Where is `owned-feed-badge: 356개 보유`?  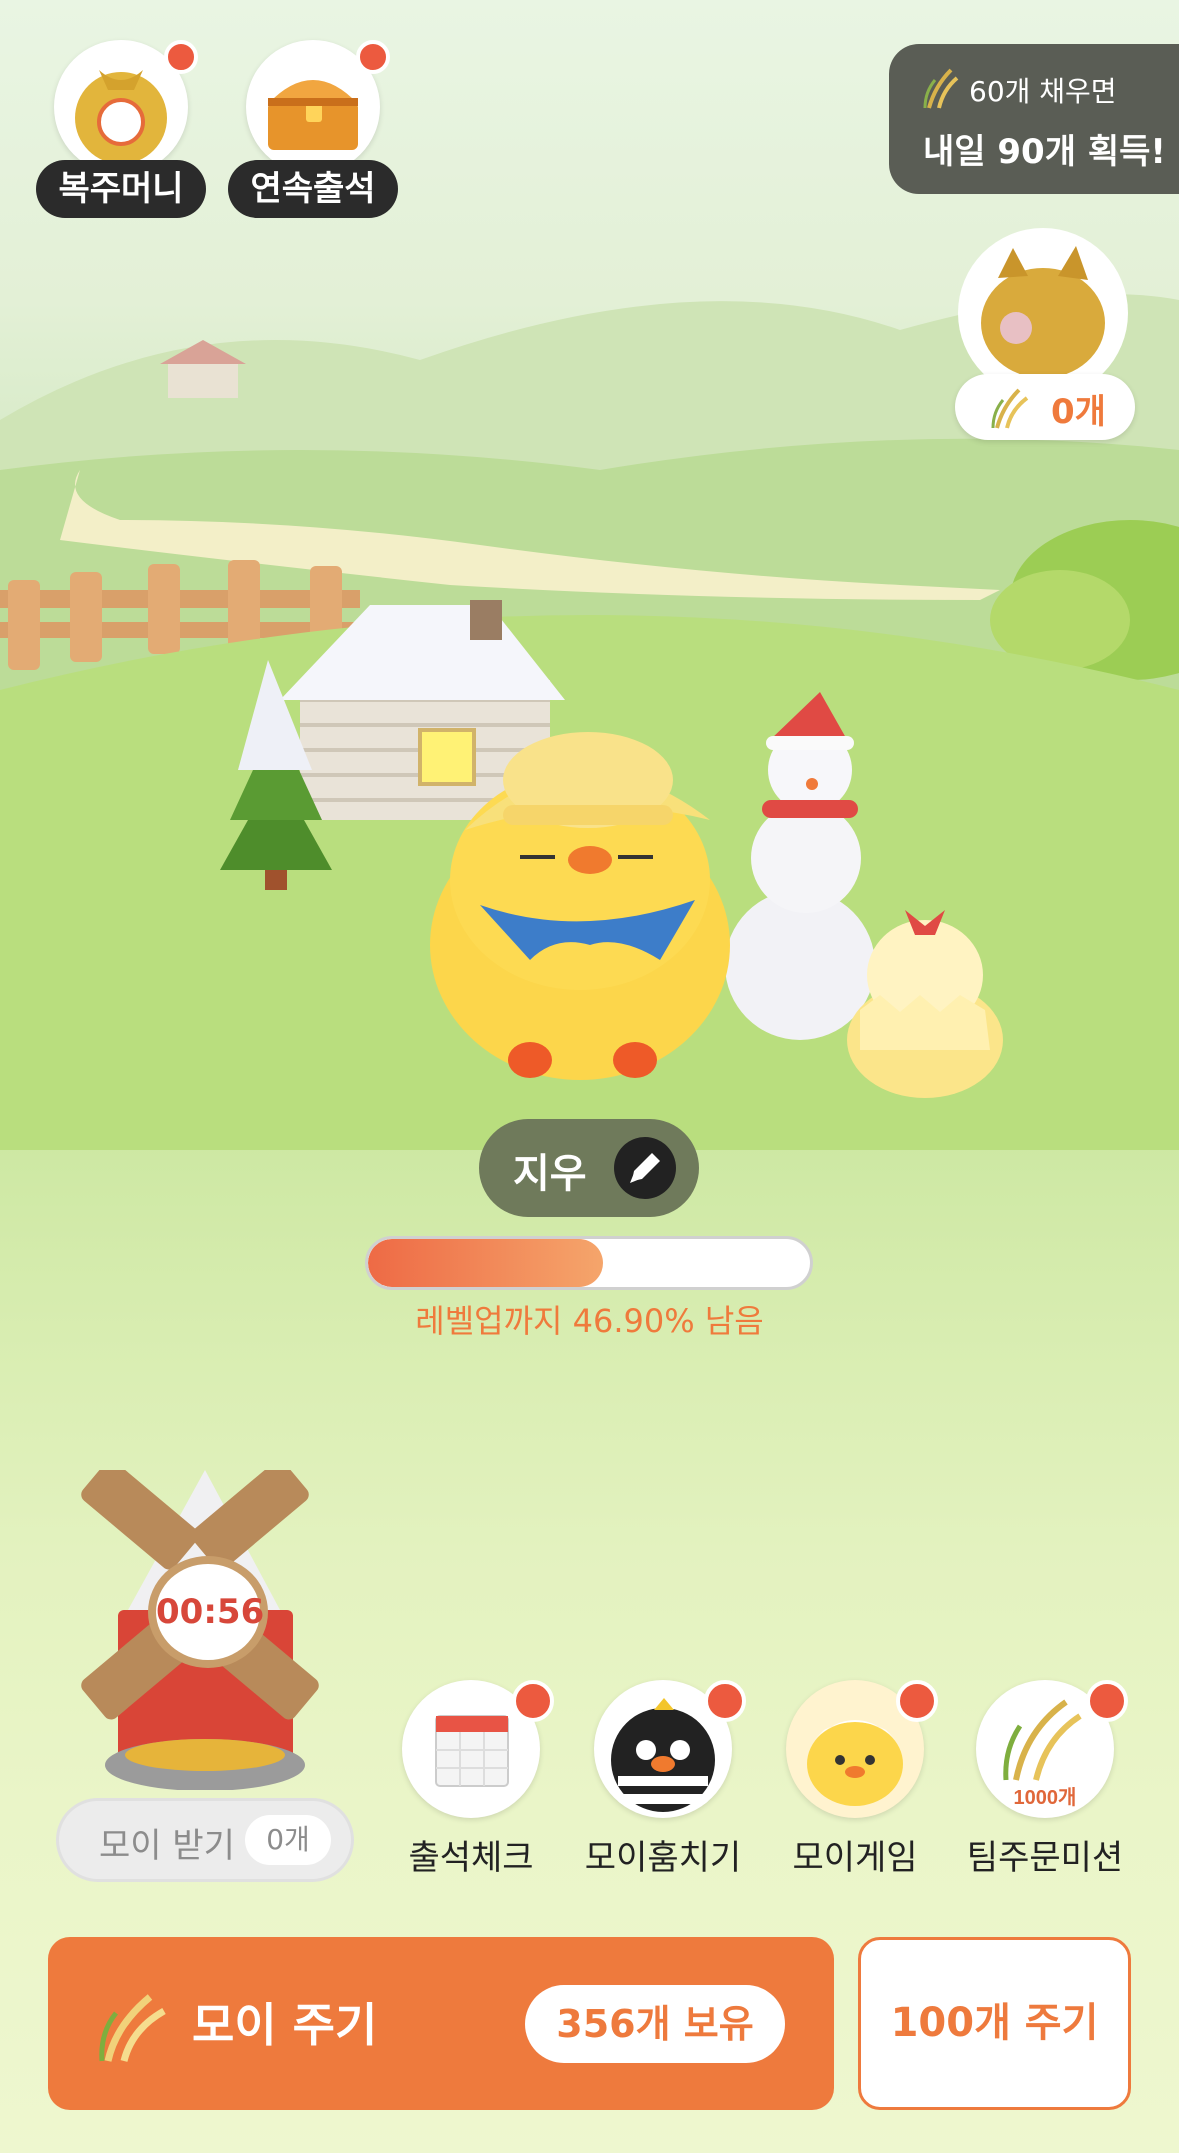
owned-feed-badge: 356개 보유 is located at coordinates (655, 2024).